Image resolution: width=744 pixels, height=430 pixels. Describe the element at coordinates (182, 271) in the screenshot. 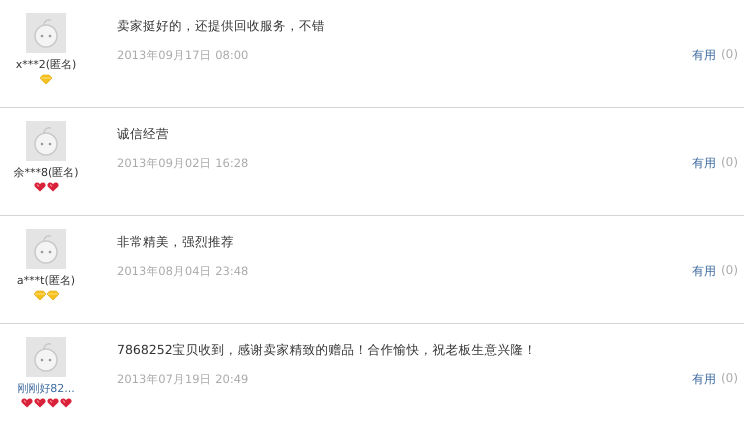

I see `review-date: 2013年08月04日 23:48` at that location.